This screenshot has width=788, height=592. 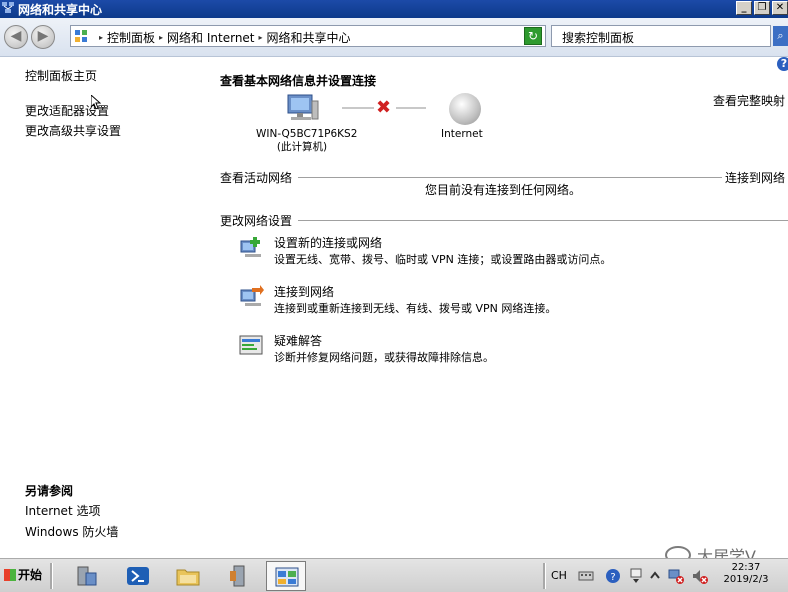 What do you see at coordinates (394, 575) in the screenshot?
I see `taskbar: 开始 CH ? 22:37 2019/2/3` at bounding box center [394, 575].